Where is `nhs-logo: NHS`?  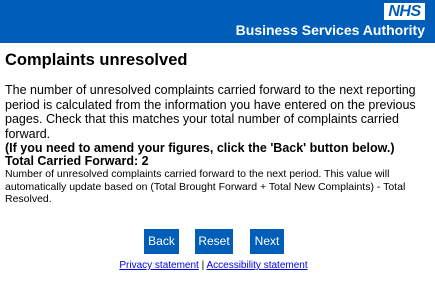 nhs-logo: NHS is located at coordinates (404, 11).